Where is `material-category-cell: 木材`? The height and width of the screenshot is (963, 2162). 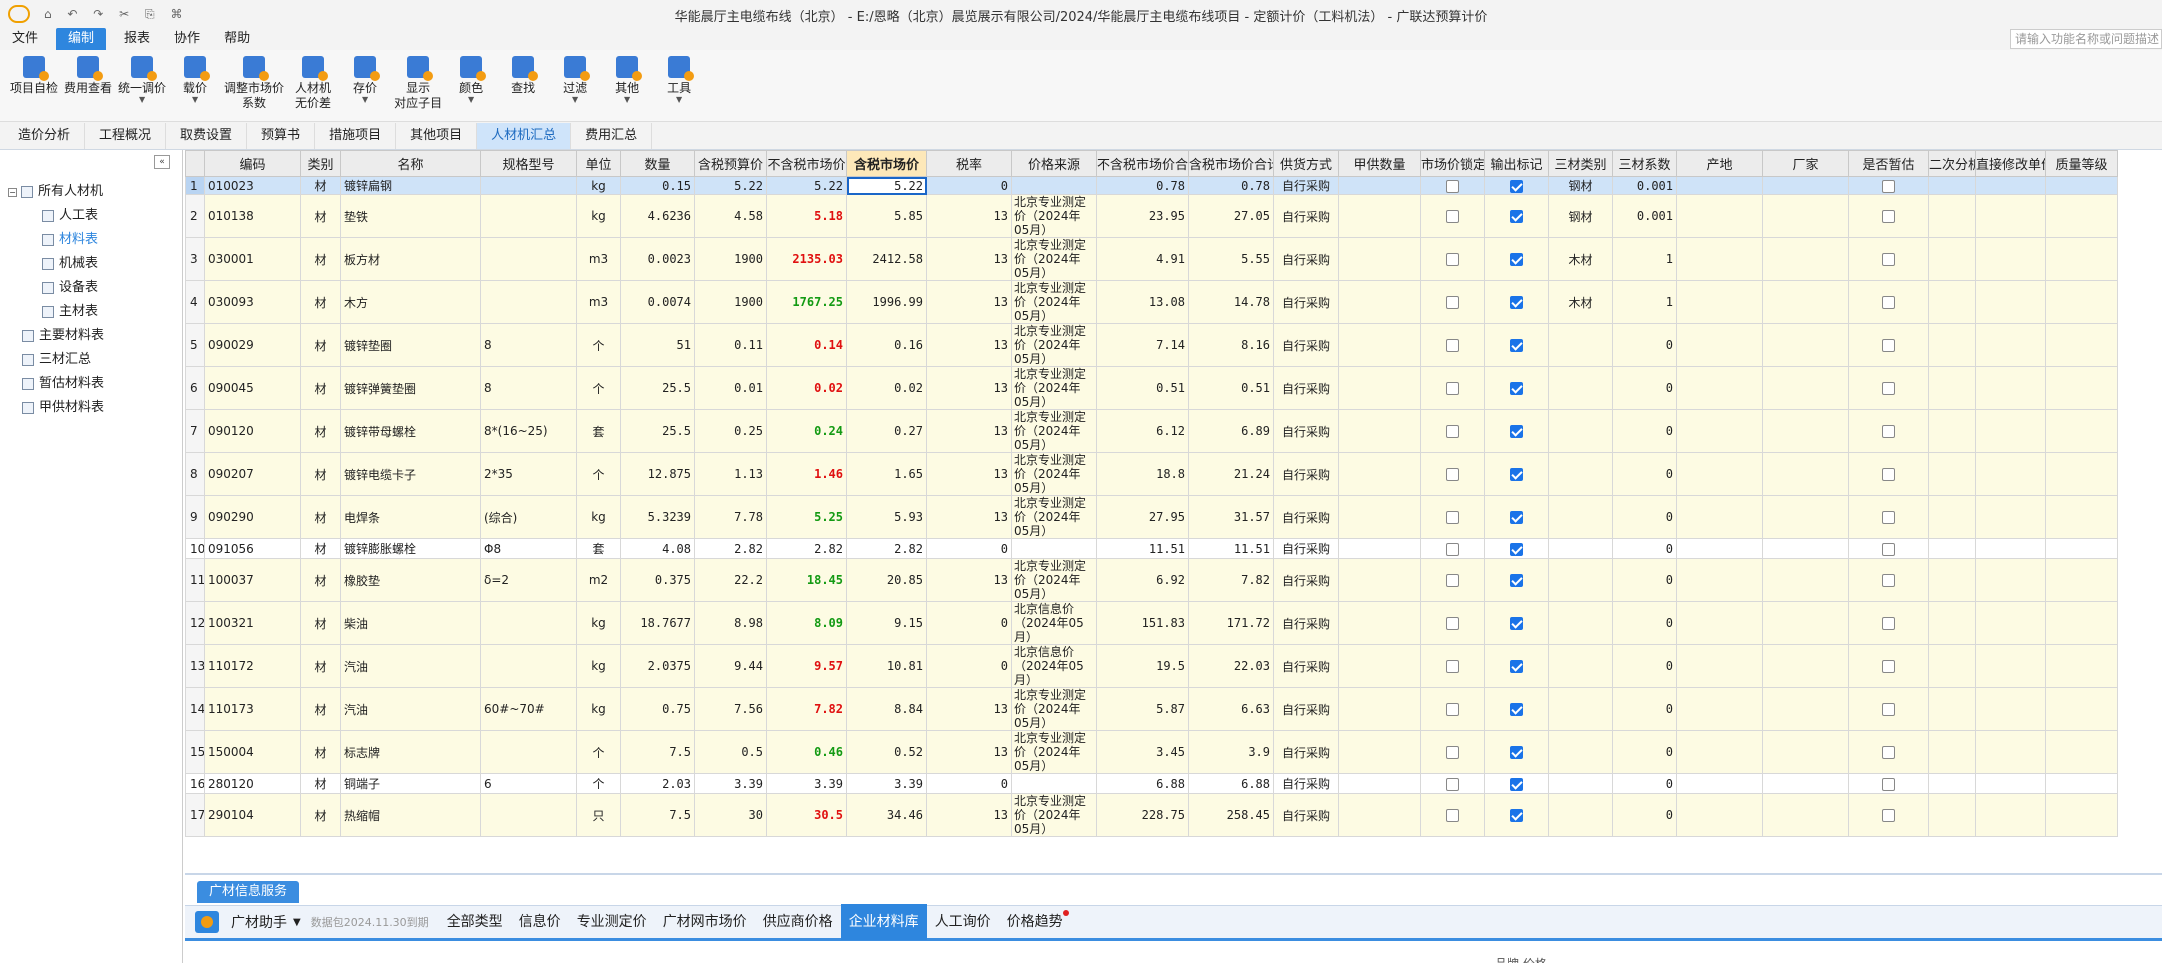
material-category-cell: 木材 is located at coordinates (1580, 259).